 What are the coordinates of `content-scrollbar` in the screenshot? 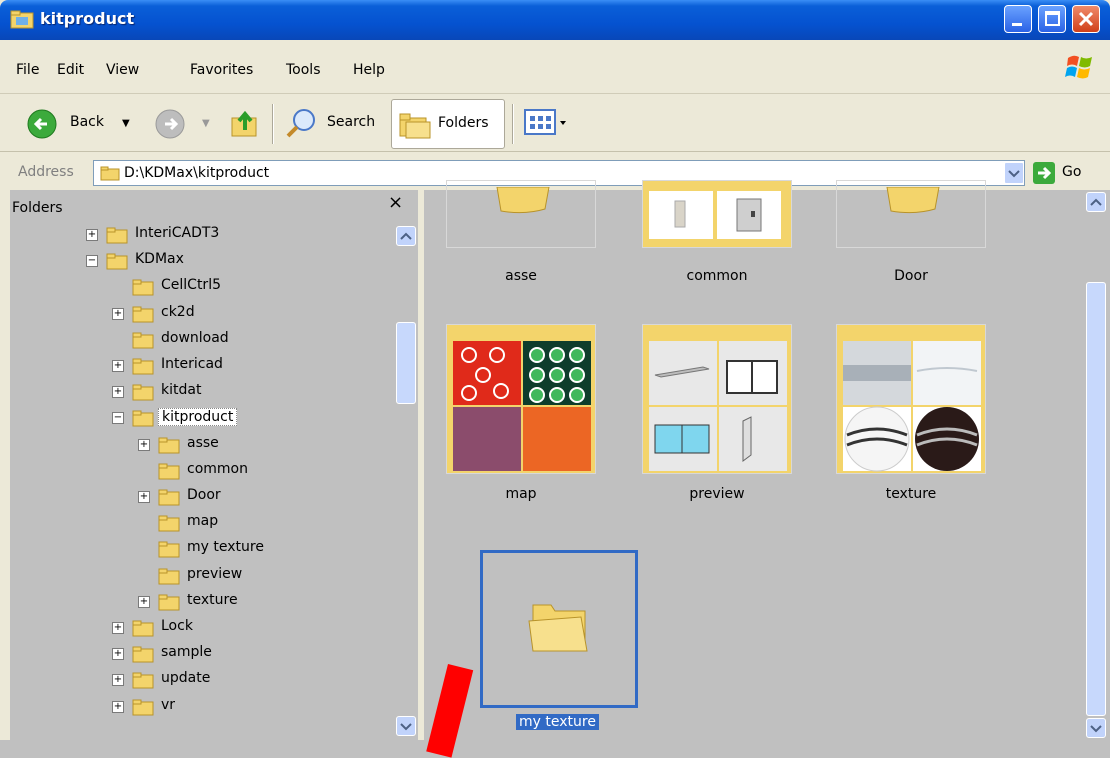 It's located at (1097, 465).